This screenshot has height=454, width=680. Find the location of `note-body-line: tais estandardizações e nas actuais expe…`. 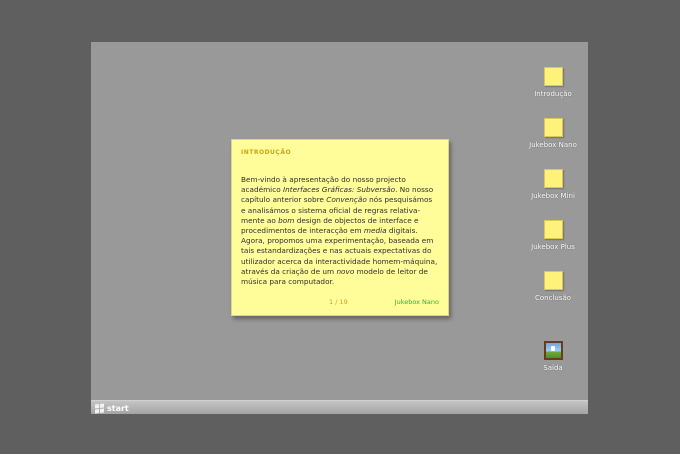

note-body-line: tais estandardizações e nas actuais expe… is located at coordinates (343, 251).